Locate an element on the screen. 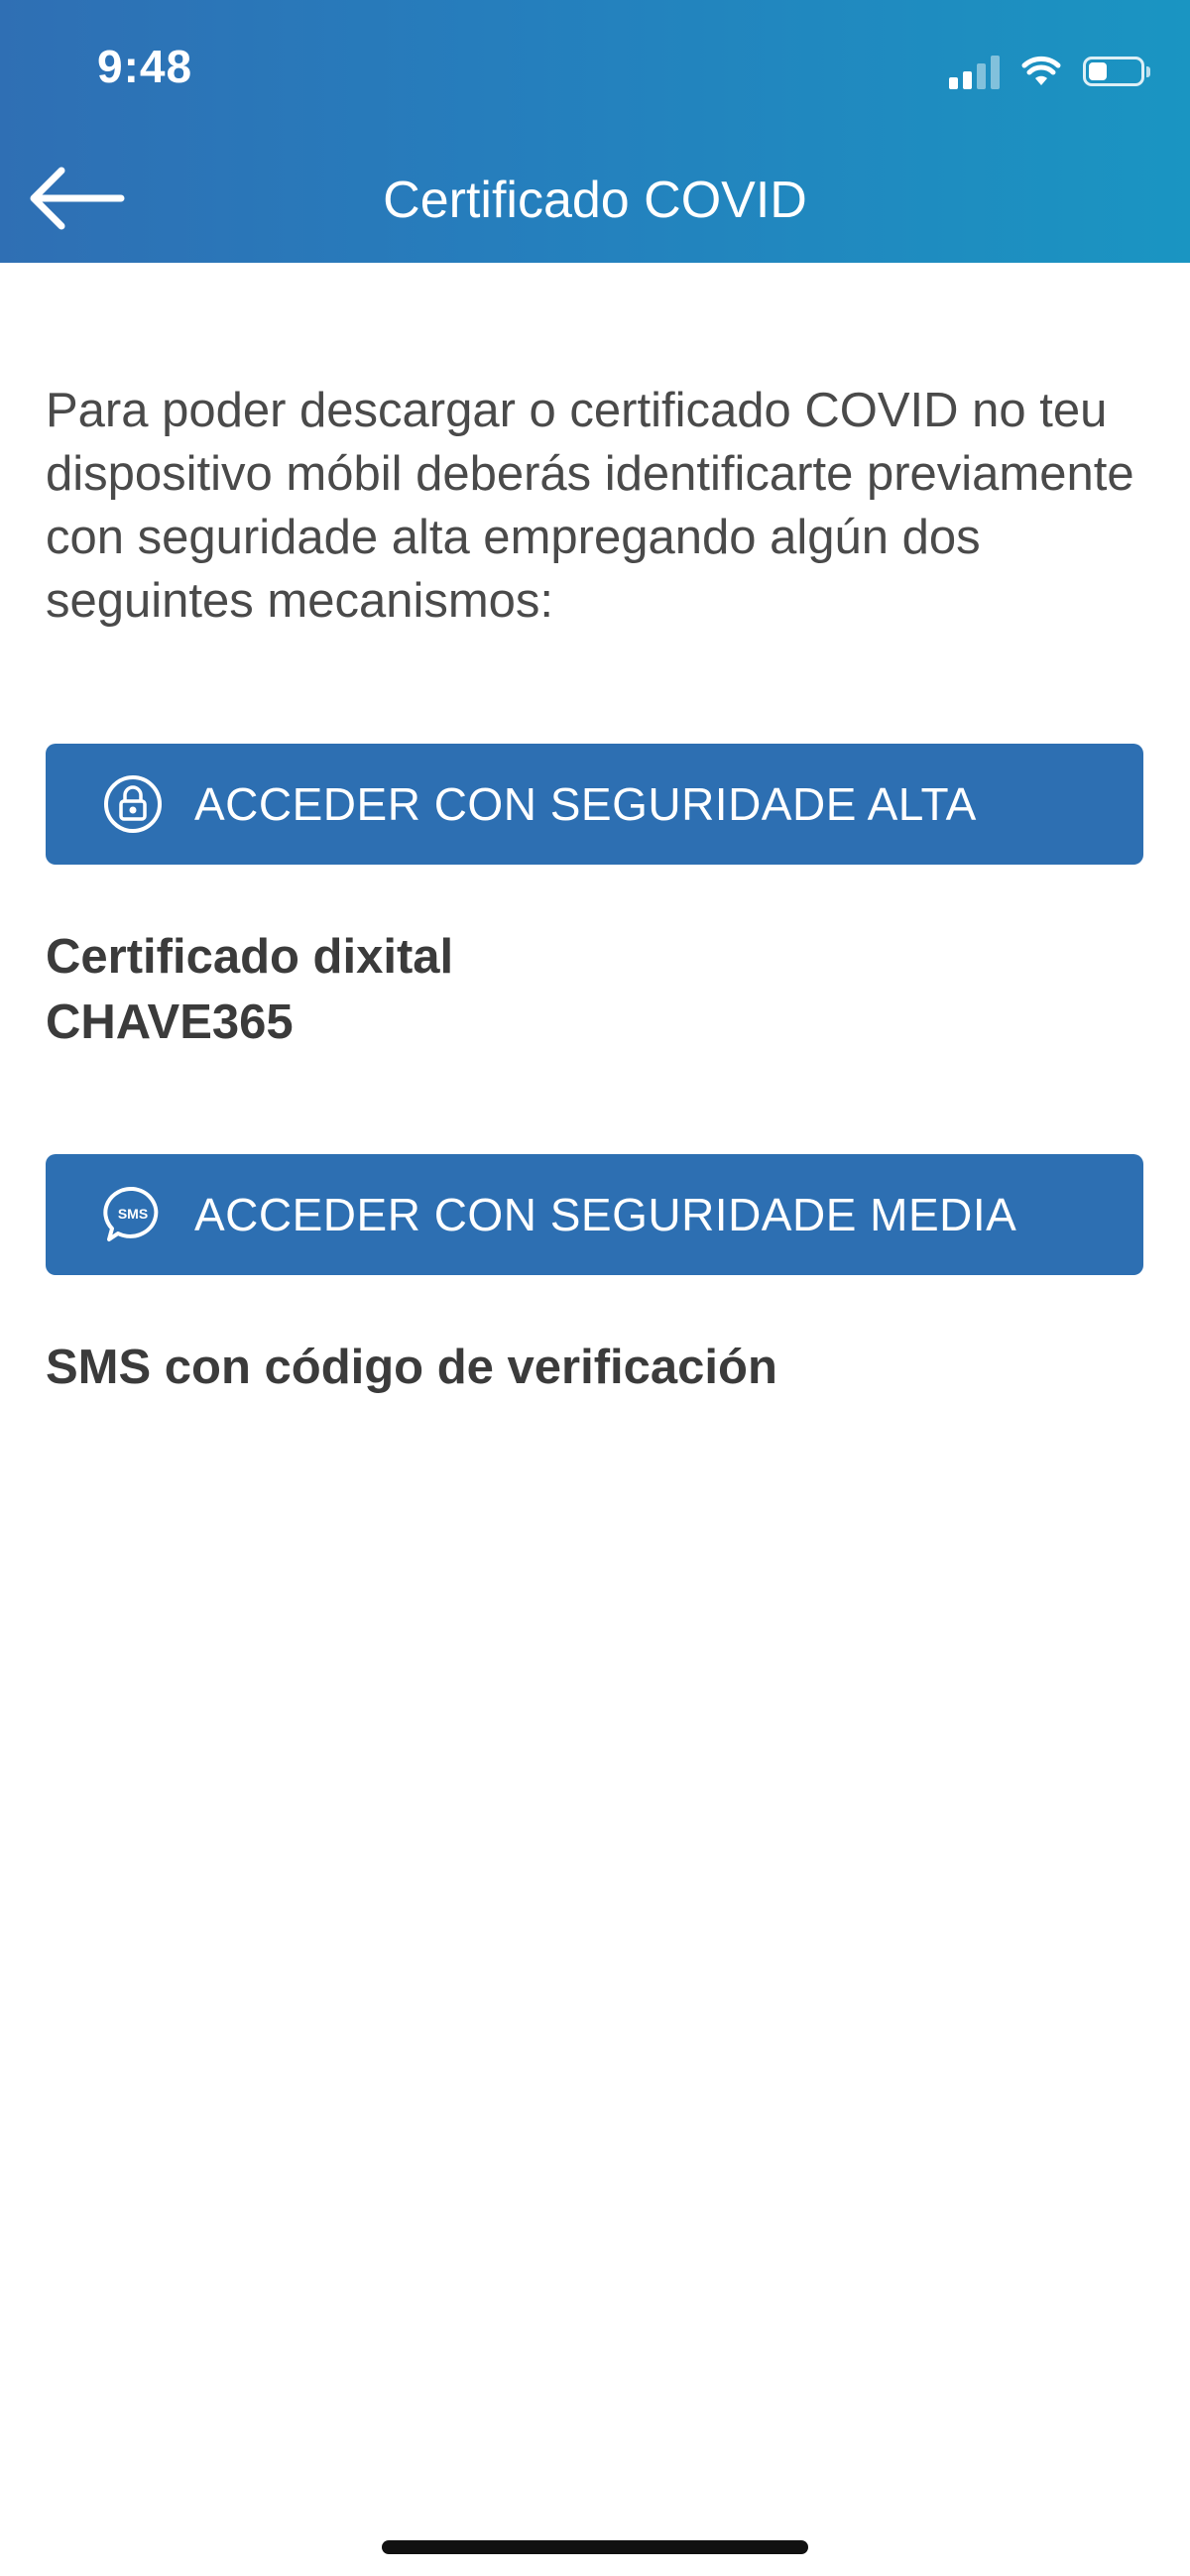 This screenshot has height=2576, width=1190. access-high-security-button: ACCEDER CON SEGURIDADE ALTA is located at coordinates (594, 804).